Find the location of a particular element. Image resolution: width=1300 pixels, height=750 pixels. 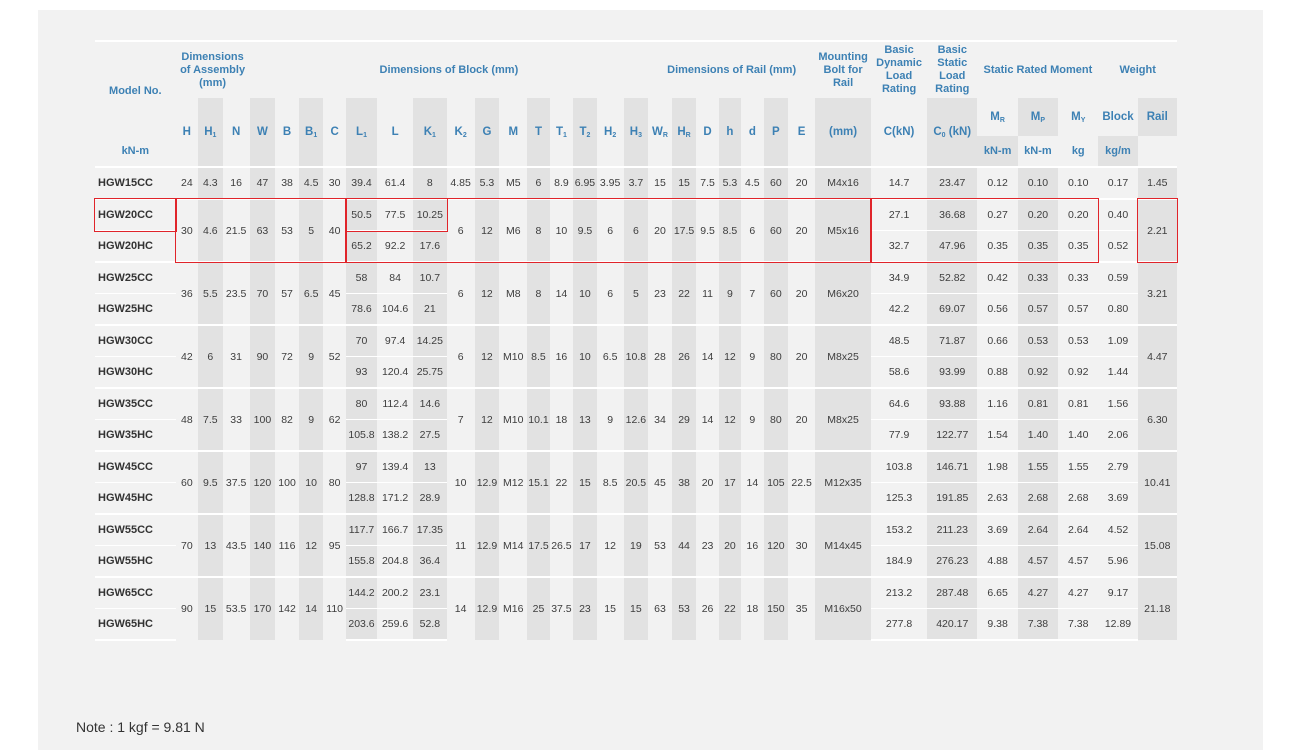

cell-mp: 0.81 is located at coordinates (1038, 404).